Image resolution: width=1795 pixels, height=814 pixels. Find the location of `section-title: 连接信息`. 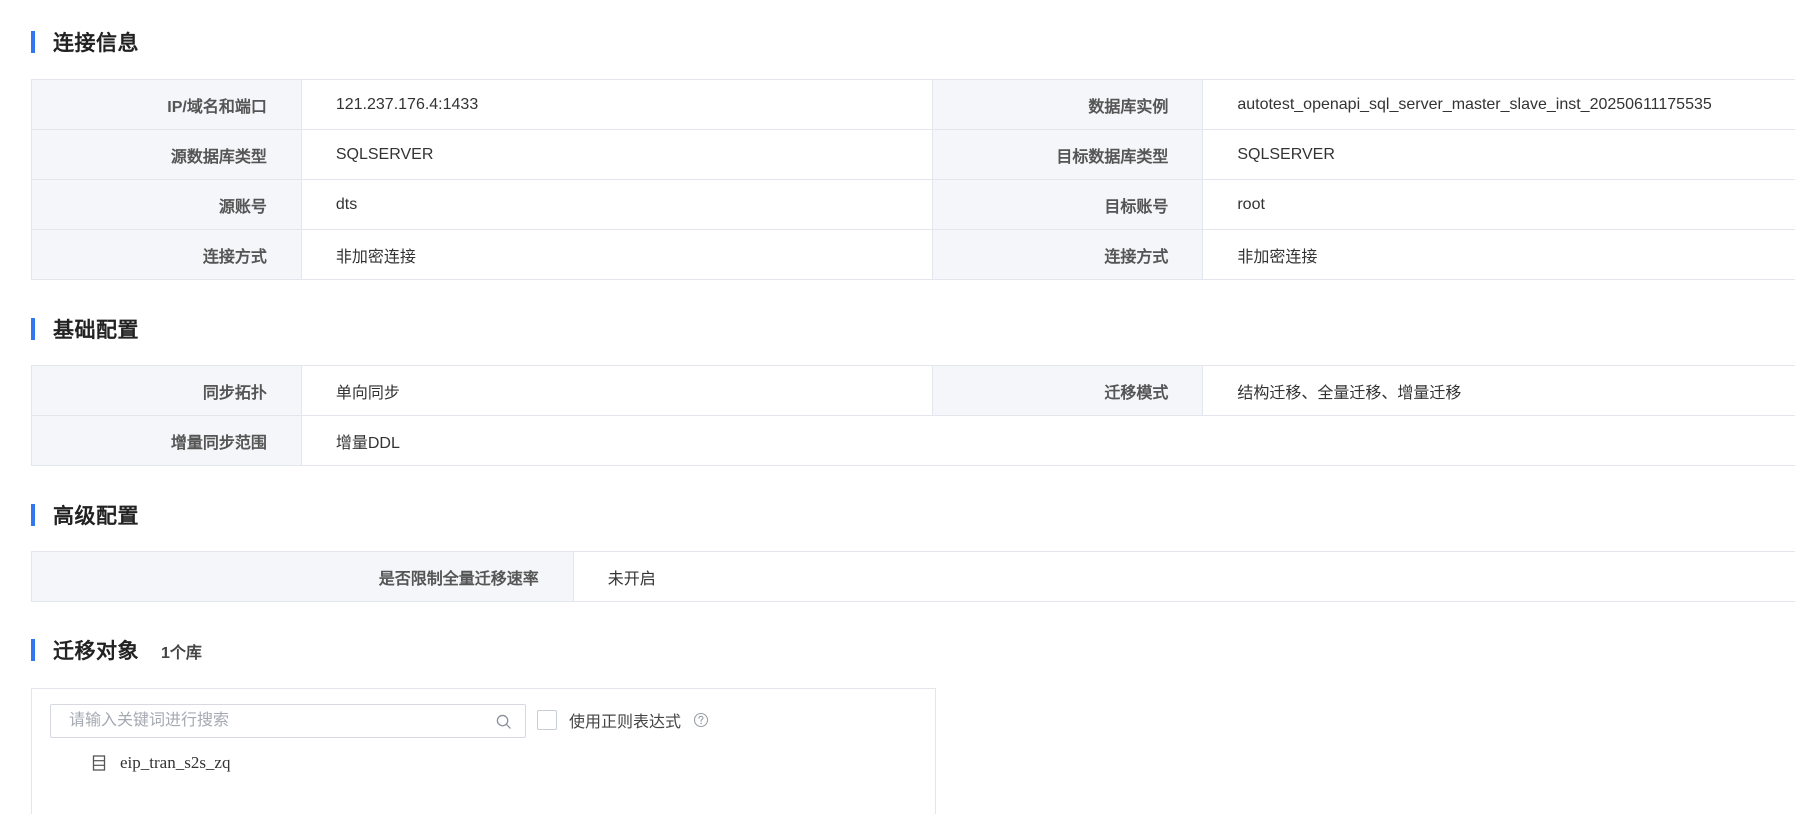

section-title: 连接信息 is located at coordinates (96, 43).